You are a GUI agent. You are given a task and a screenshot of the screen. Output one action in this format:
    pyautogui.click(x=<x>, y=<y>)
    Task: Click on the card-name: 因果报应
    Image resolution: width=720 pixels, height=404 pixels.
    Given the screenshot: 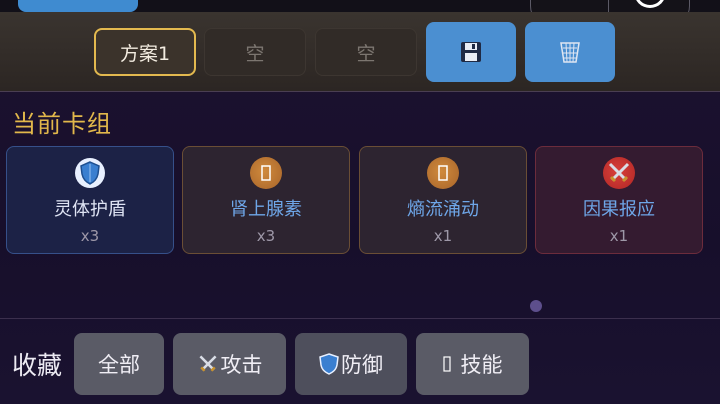 What is the action you would take?
    pyautogui.click(x=619, y=209)
    